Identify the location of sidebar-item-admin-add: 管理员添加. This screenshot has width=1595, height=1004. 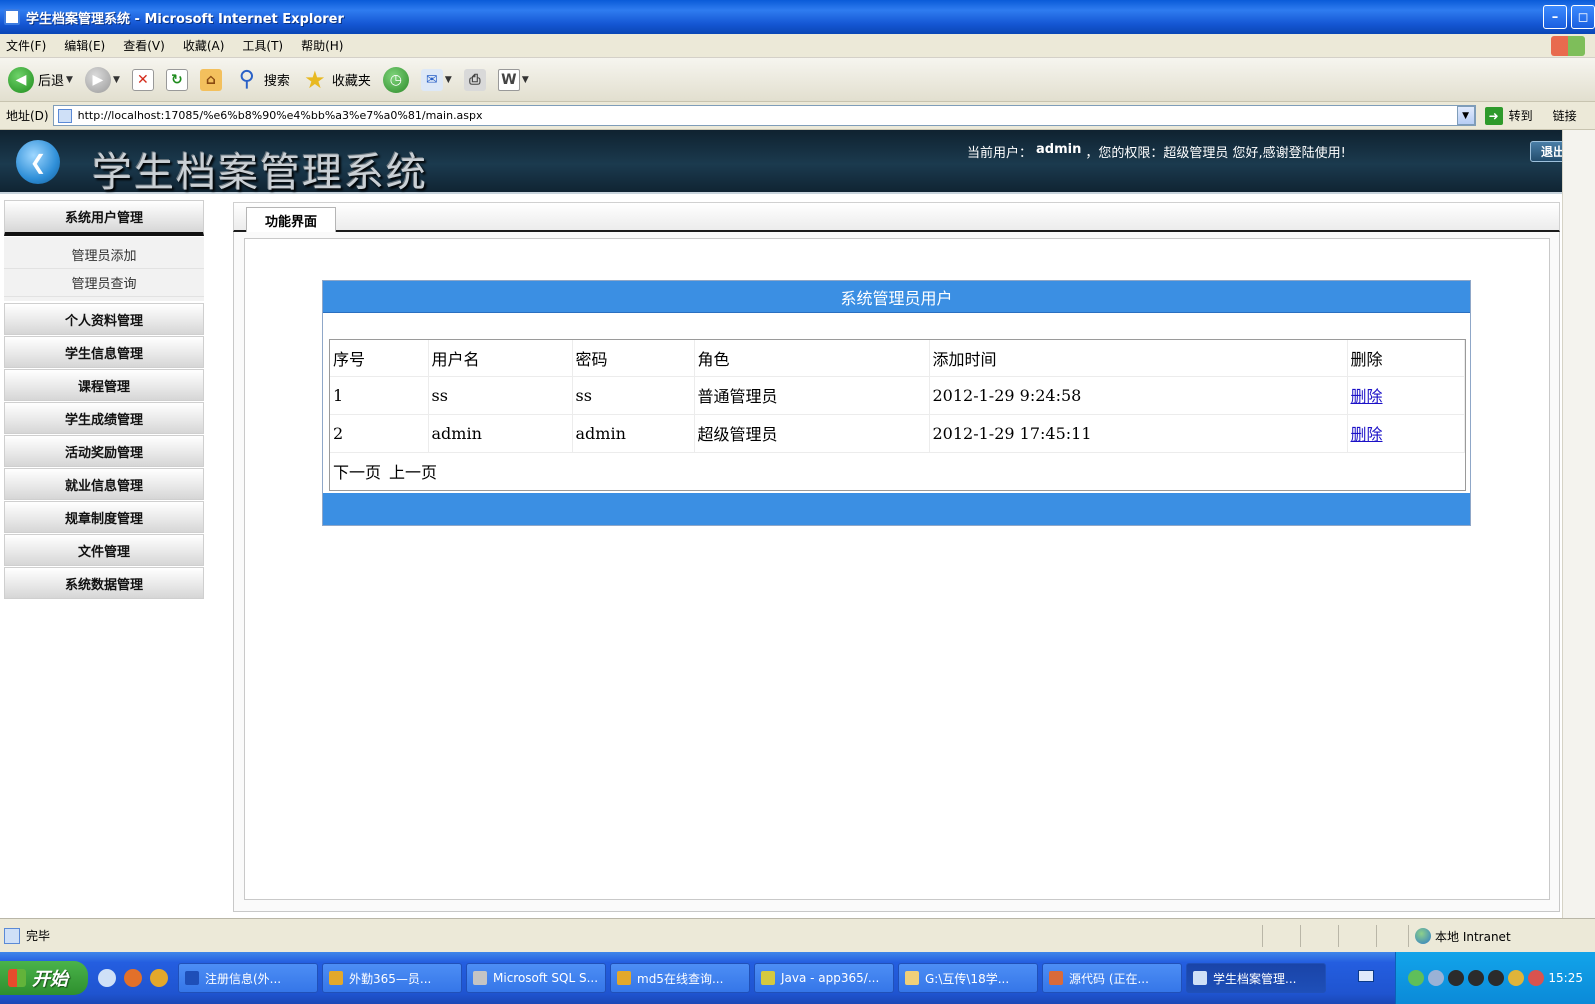
(104, 255).